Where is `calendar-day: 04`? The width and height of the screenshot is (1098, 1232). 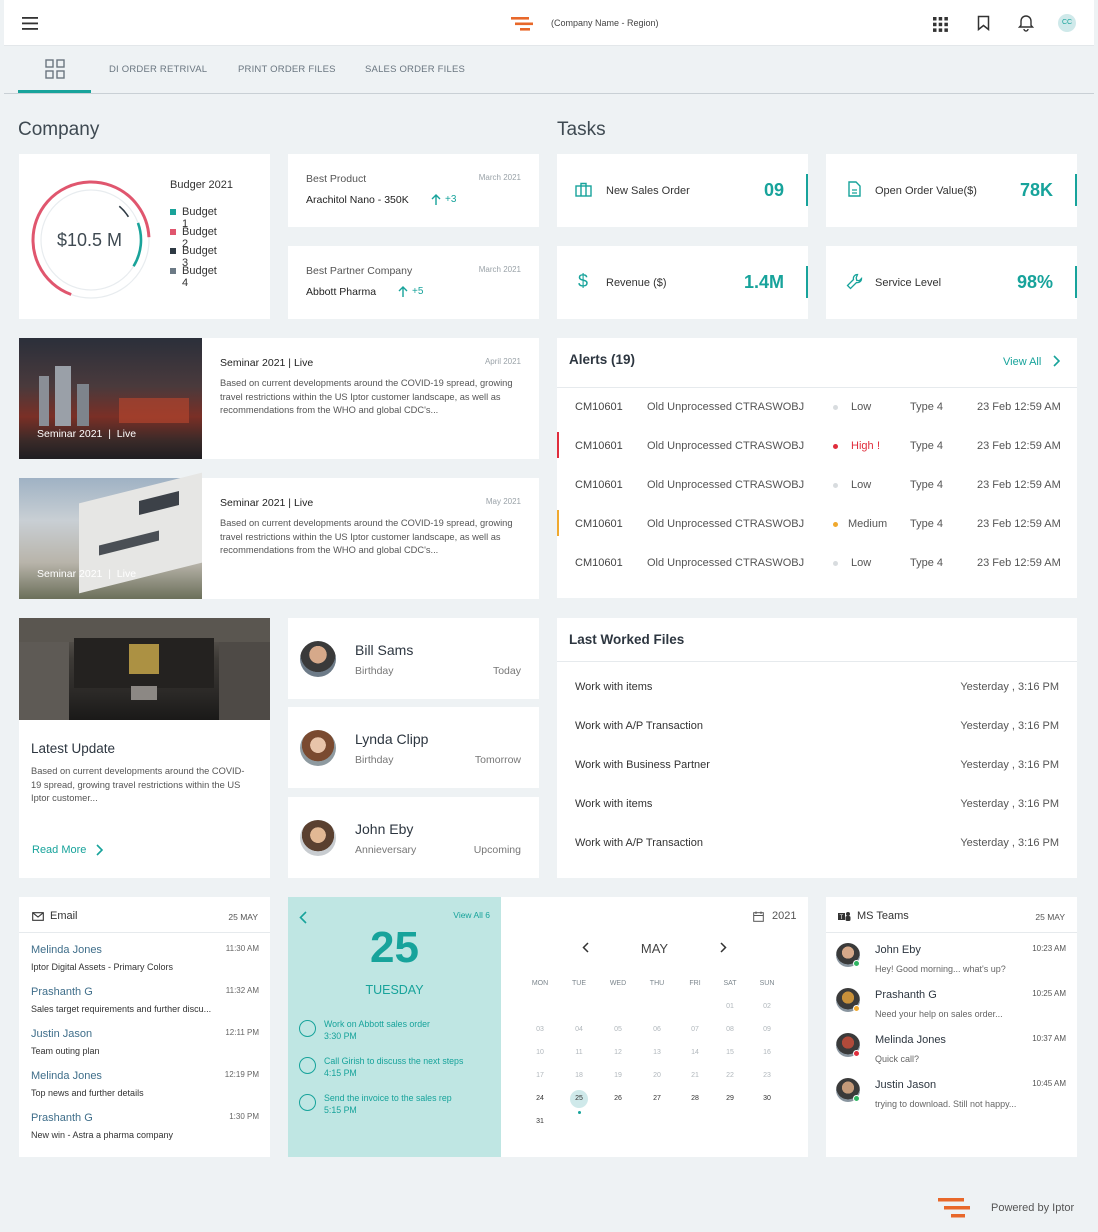 calendar-day: 04 is located at coordinates (579, 1029).